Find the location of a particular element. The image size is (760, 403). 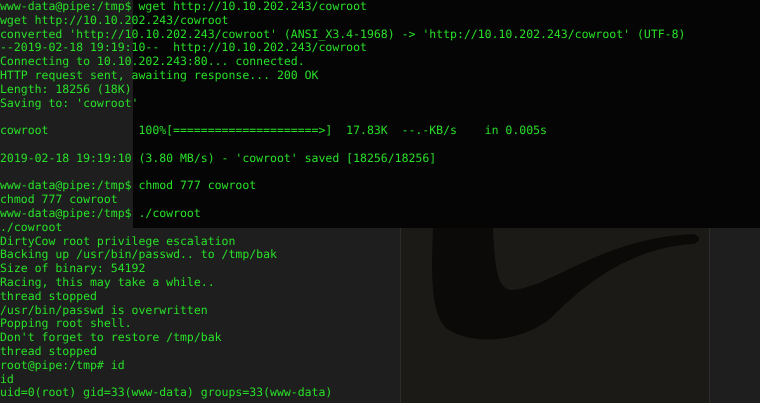

terminal-line: DirtyCow root privilege escalation is located at coordinates (118, 241).